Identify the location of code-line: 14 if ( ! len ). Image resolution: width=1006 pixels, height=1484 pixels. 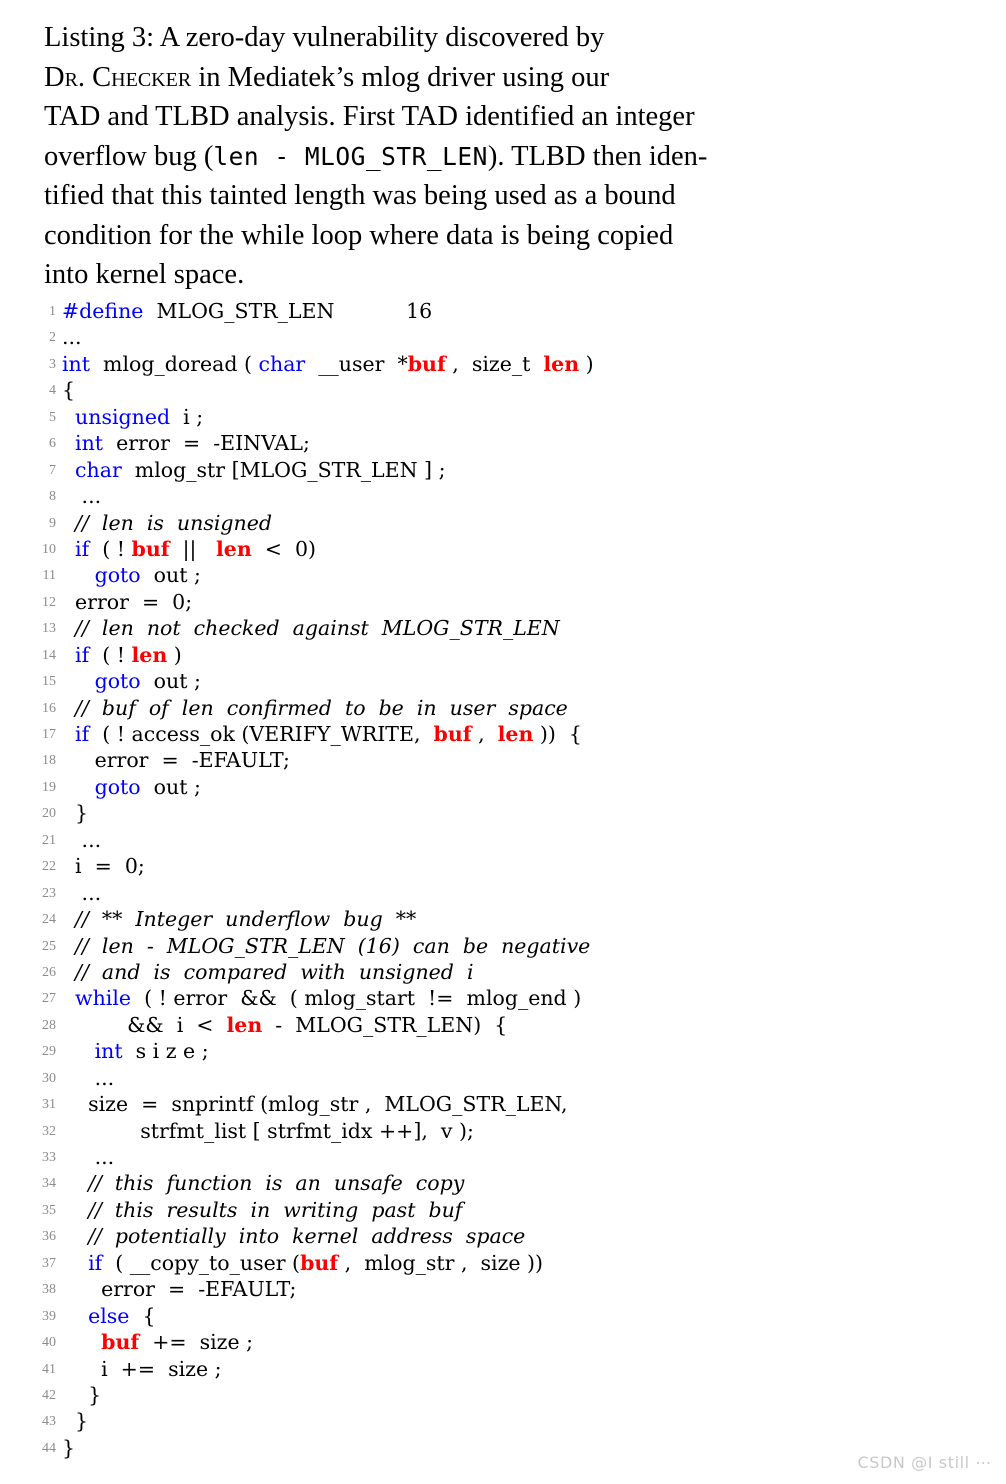
(503, 655).